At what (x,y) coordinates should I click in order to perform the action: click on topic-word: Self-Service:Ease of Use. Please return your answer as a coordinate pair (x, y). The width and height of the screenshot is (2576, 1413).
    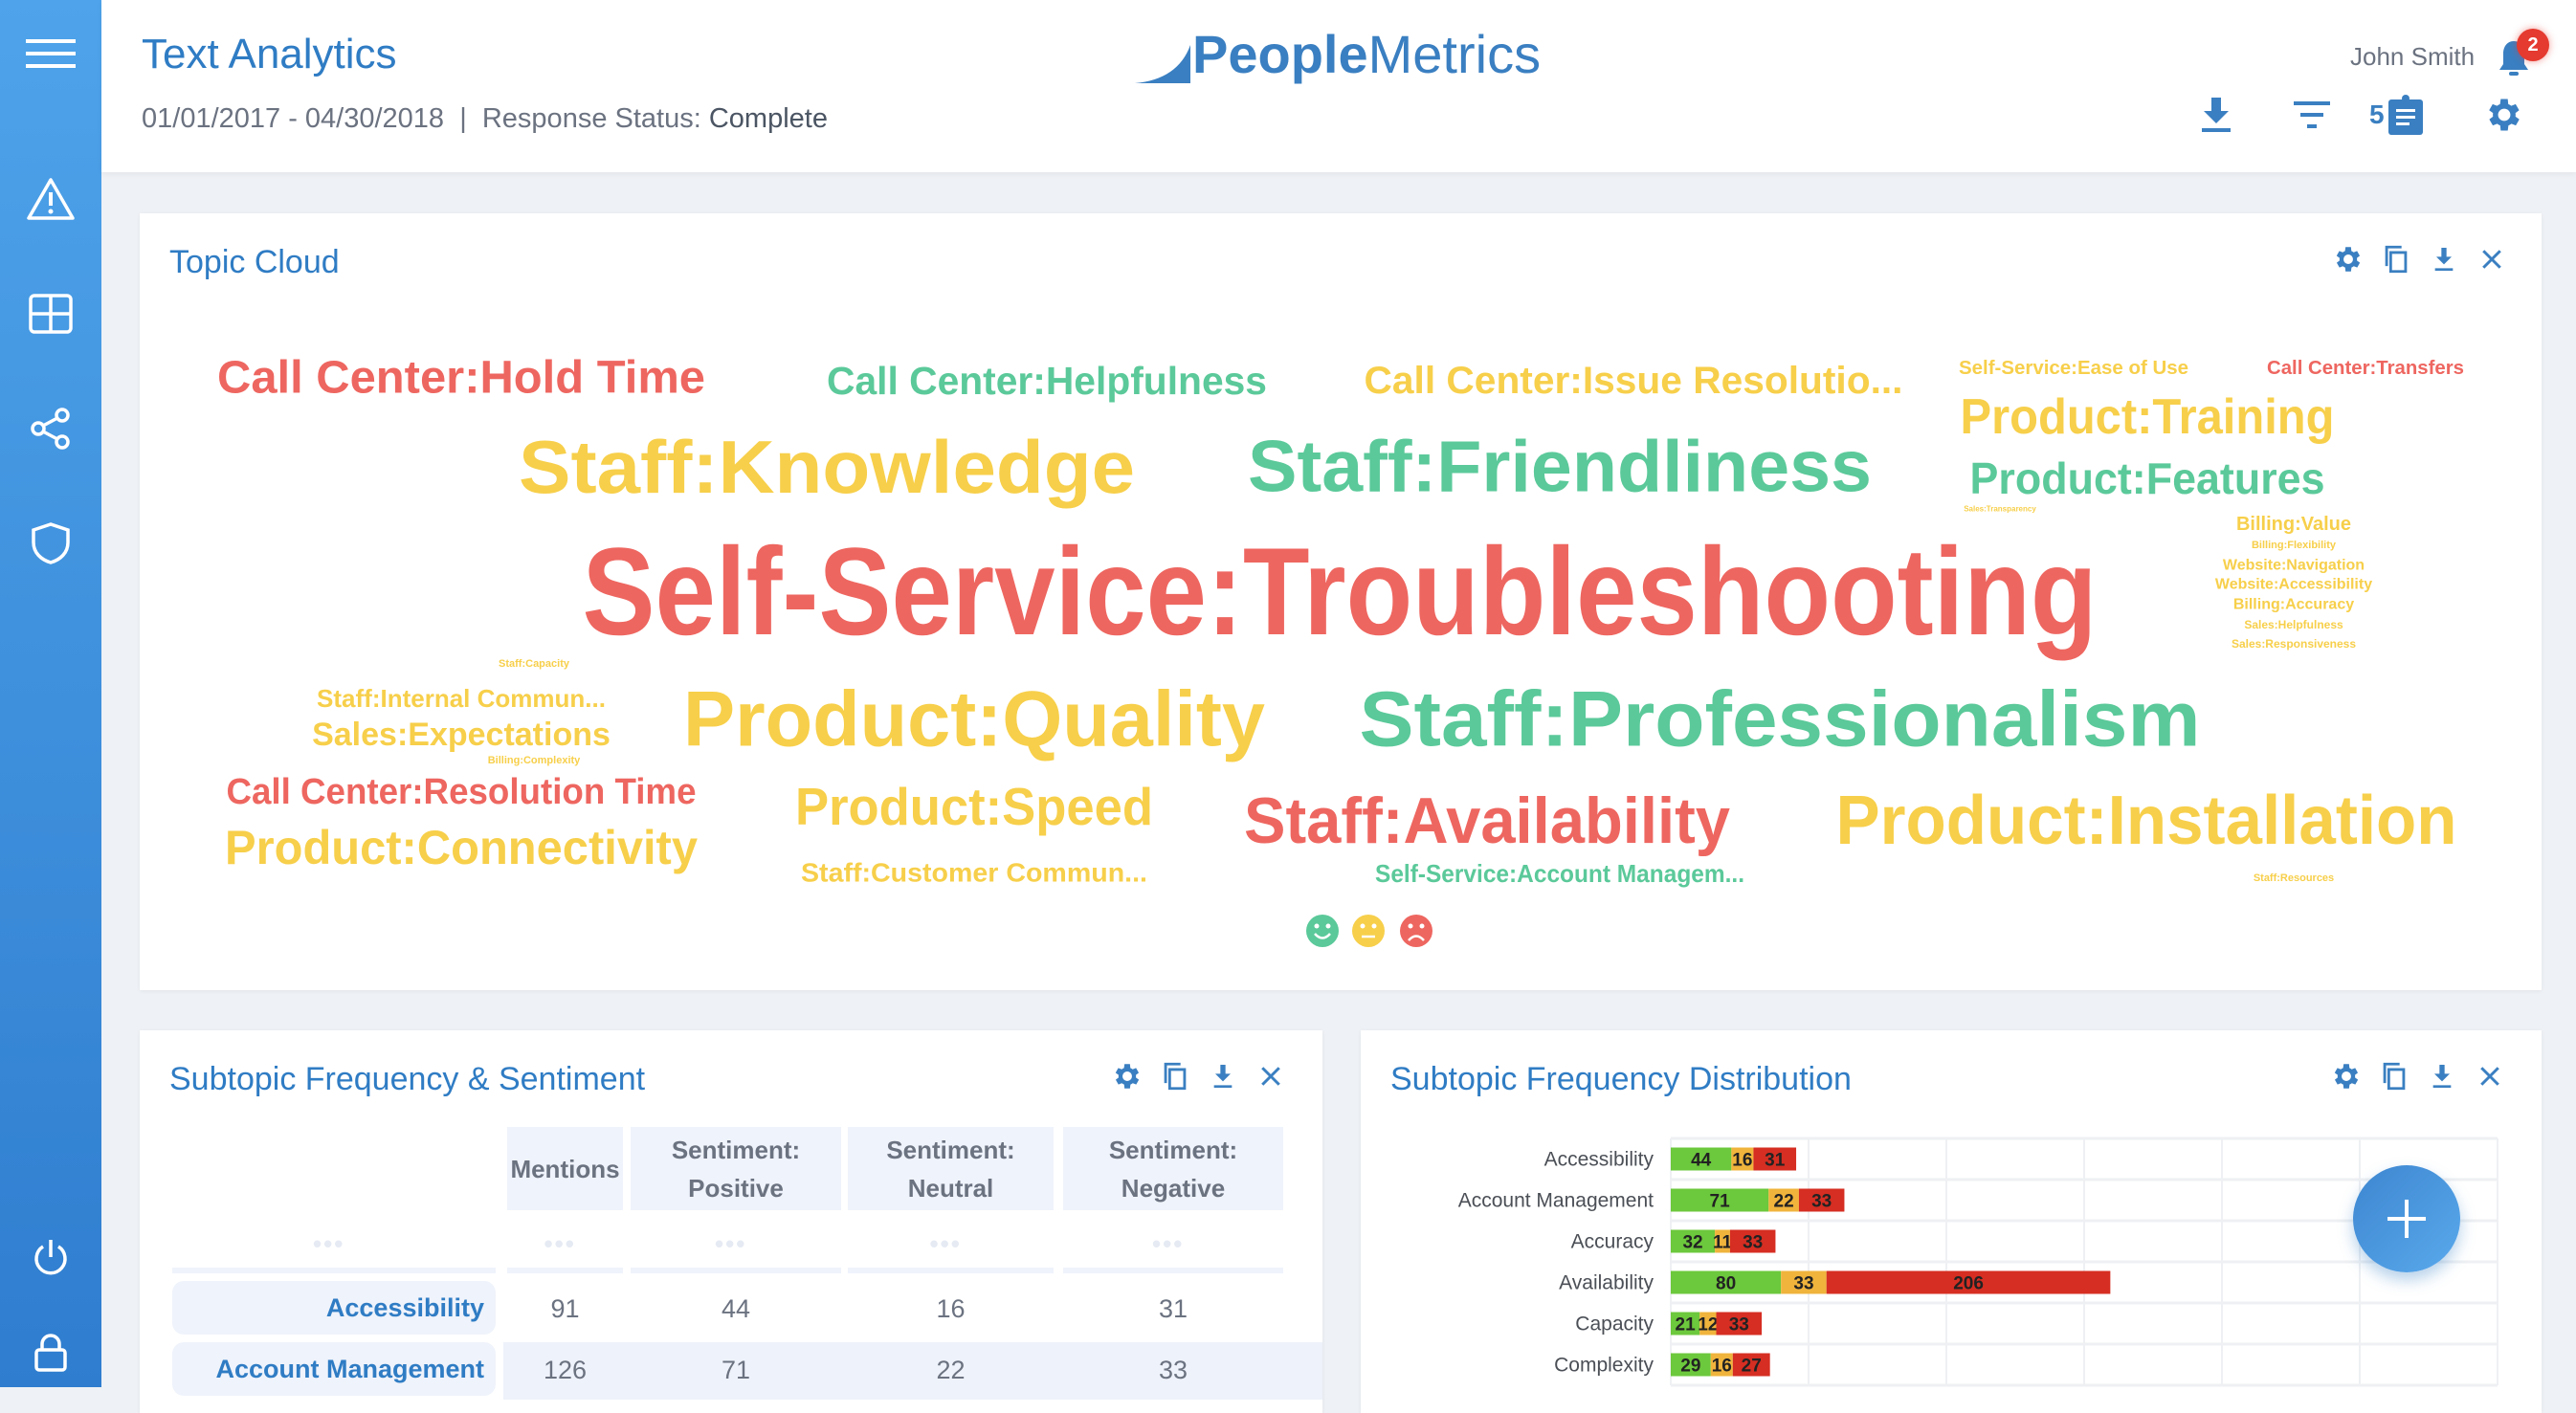
    Looking at the image, I should click on (2073, 369).